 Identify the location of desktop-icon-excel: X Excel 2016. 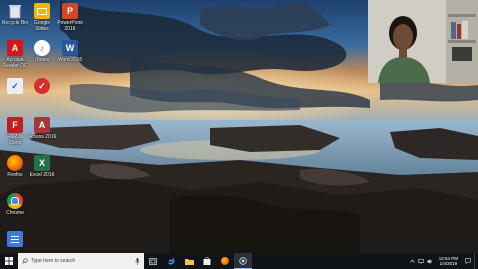
(42, 166).